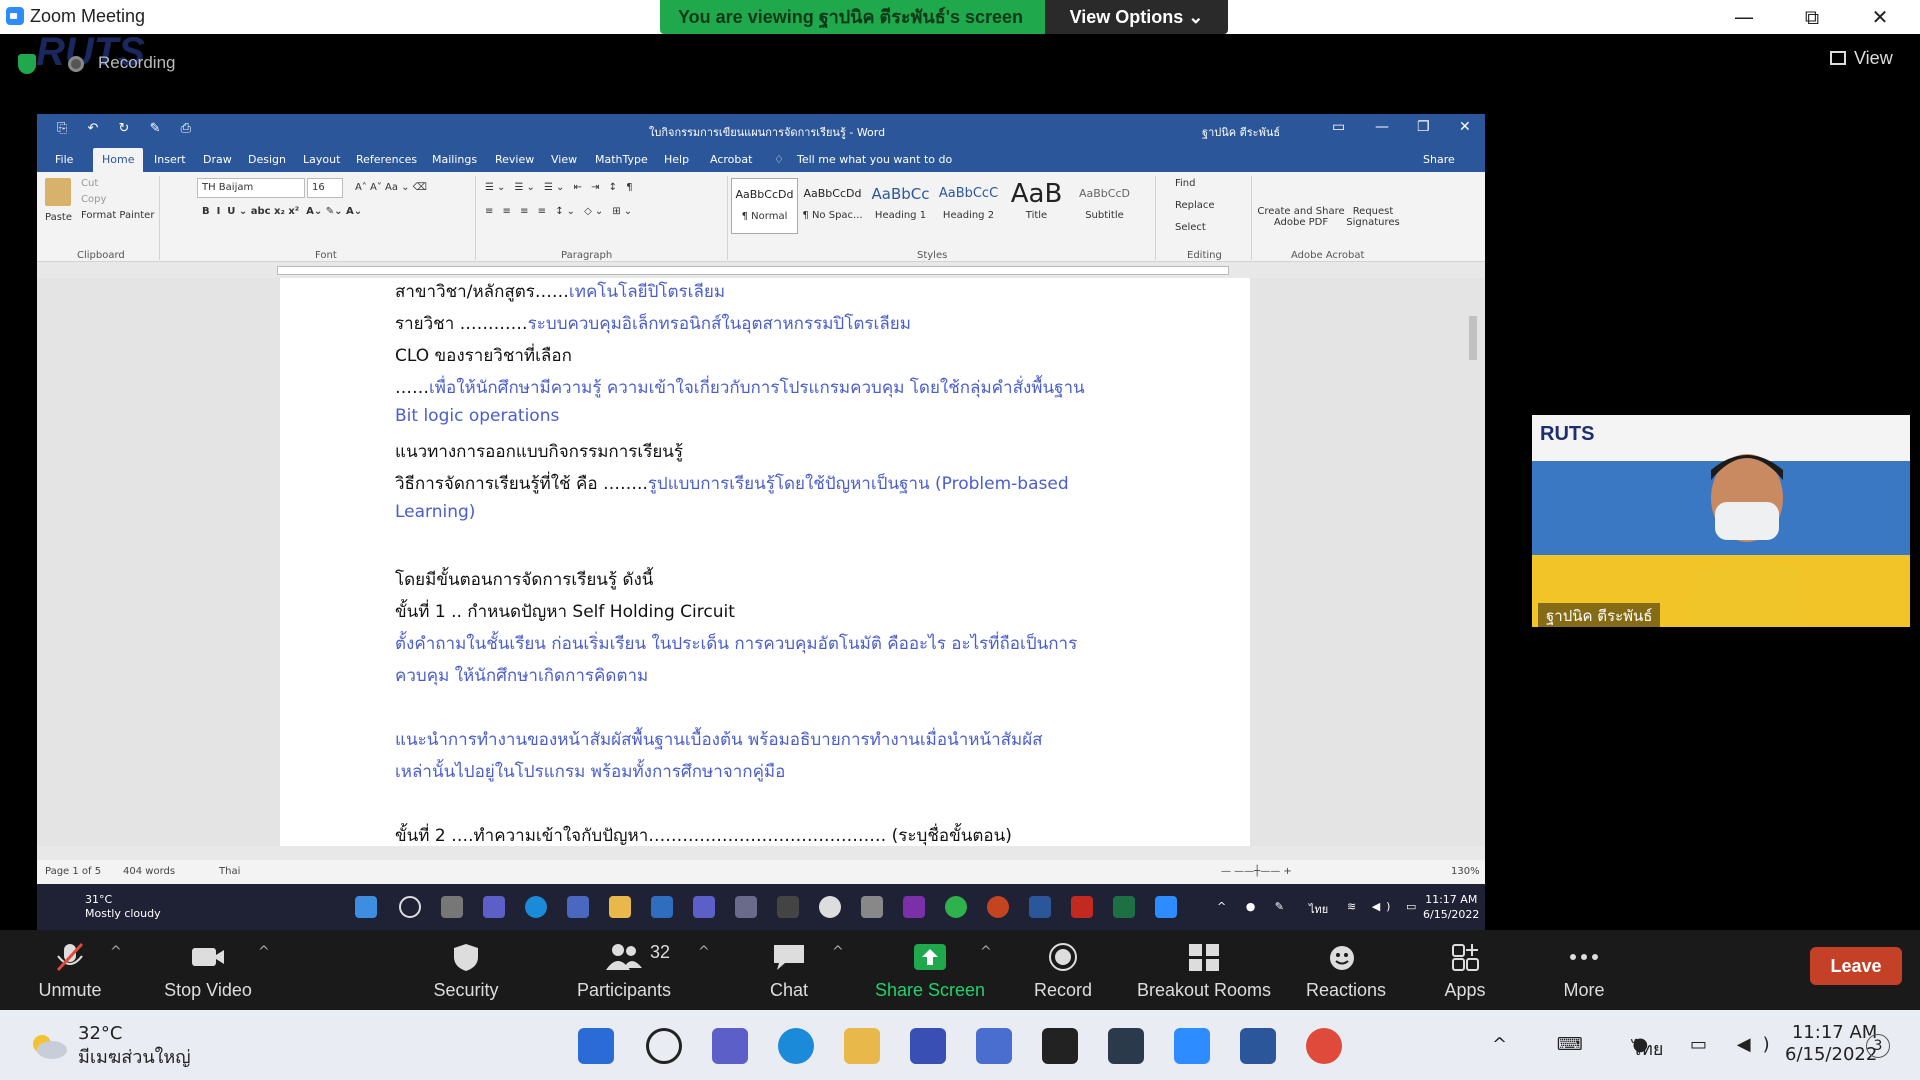 This screenshot has height=1080, width=1920. I want to click on chrome-icon, so click(1324, 1046).